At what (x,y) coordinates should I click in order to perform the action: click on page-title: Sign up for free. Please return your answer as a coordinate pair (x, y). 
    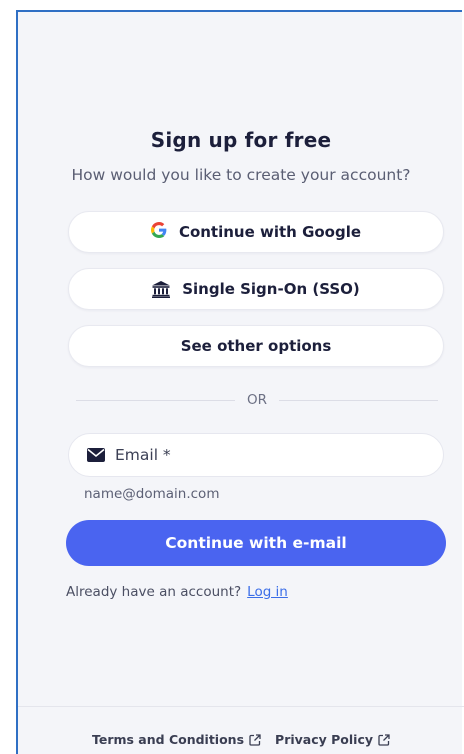
    Looking at the image, I should click on (241, 140).